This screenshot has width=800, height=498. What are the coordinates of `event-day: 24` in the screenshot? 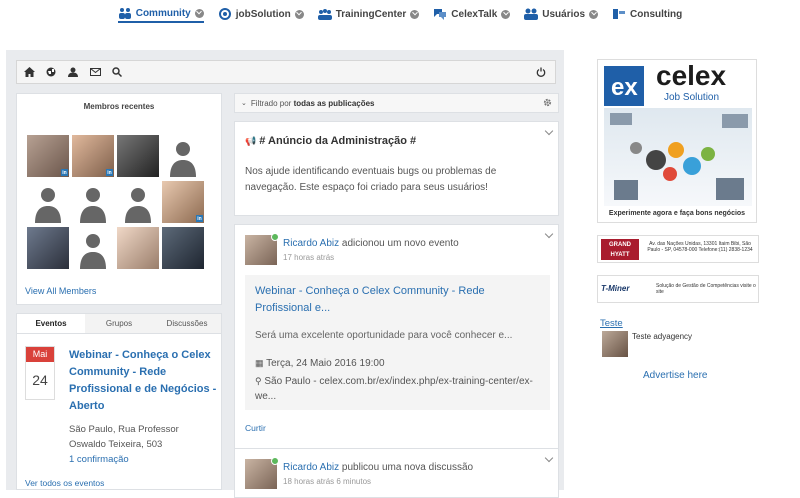 It's located at (40, 380).